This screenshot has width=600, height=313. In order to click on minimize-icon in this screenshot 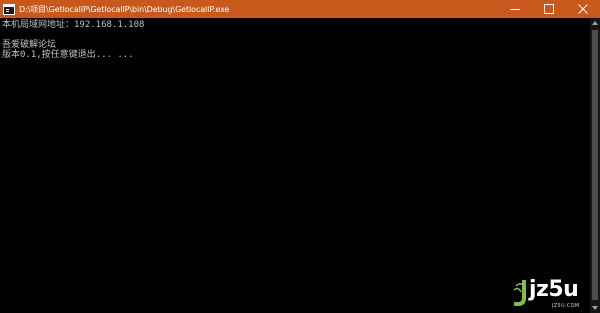, I will do `click(515, 9)`.